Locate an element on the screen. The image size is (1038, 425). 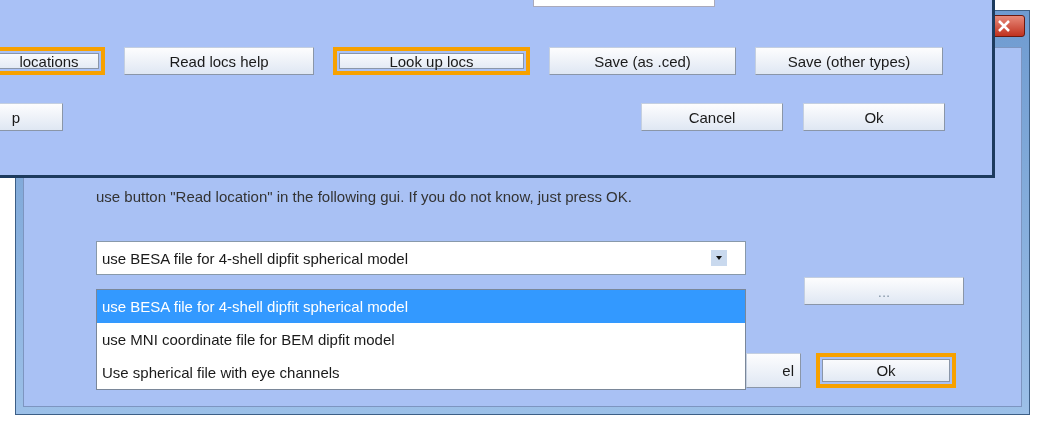
dialog-button: Read locs help is located at coordinates (219, 61).